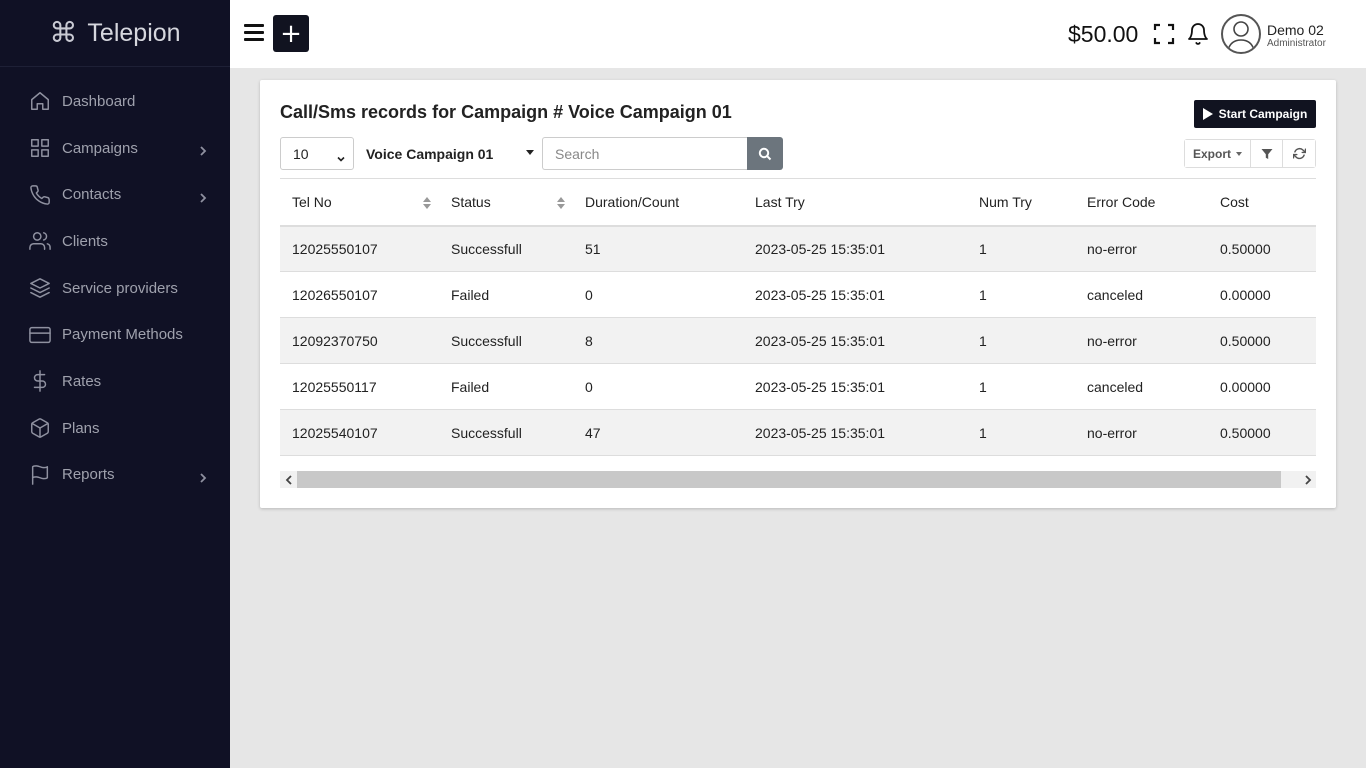 This screenshot has width=1366, height=768. Describe the element at coordinates (789, 479) in the screenshot. I see `scrollbar-thumb` at that location.